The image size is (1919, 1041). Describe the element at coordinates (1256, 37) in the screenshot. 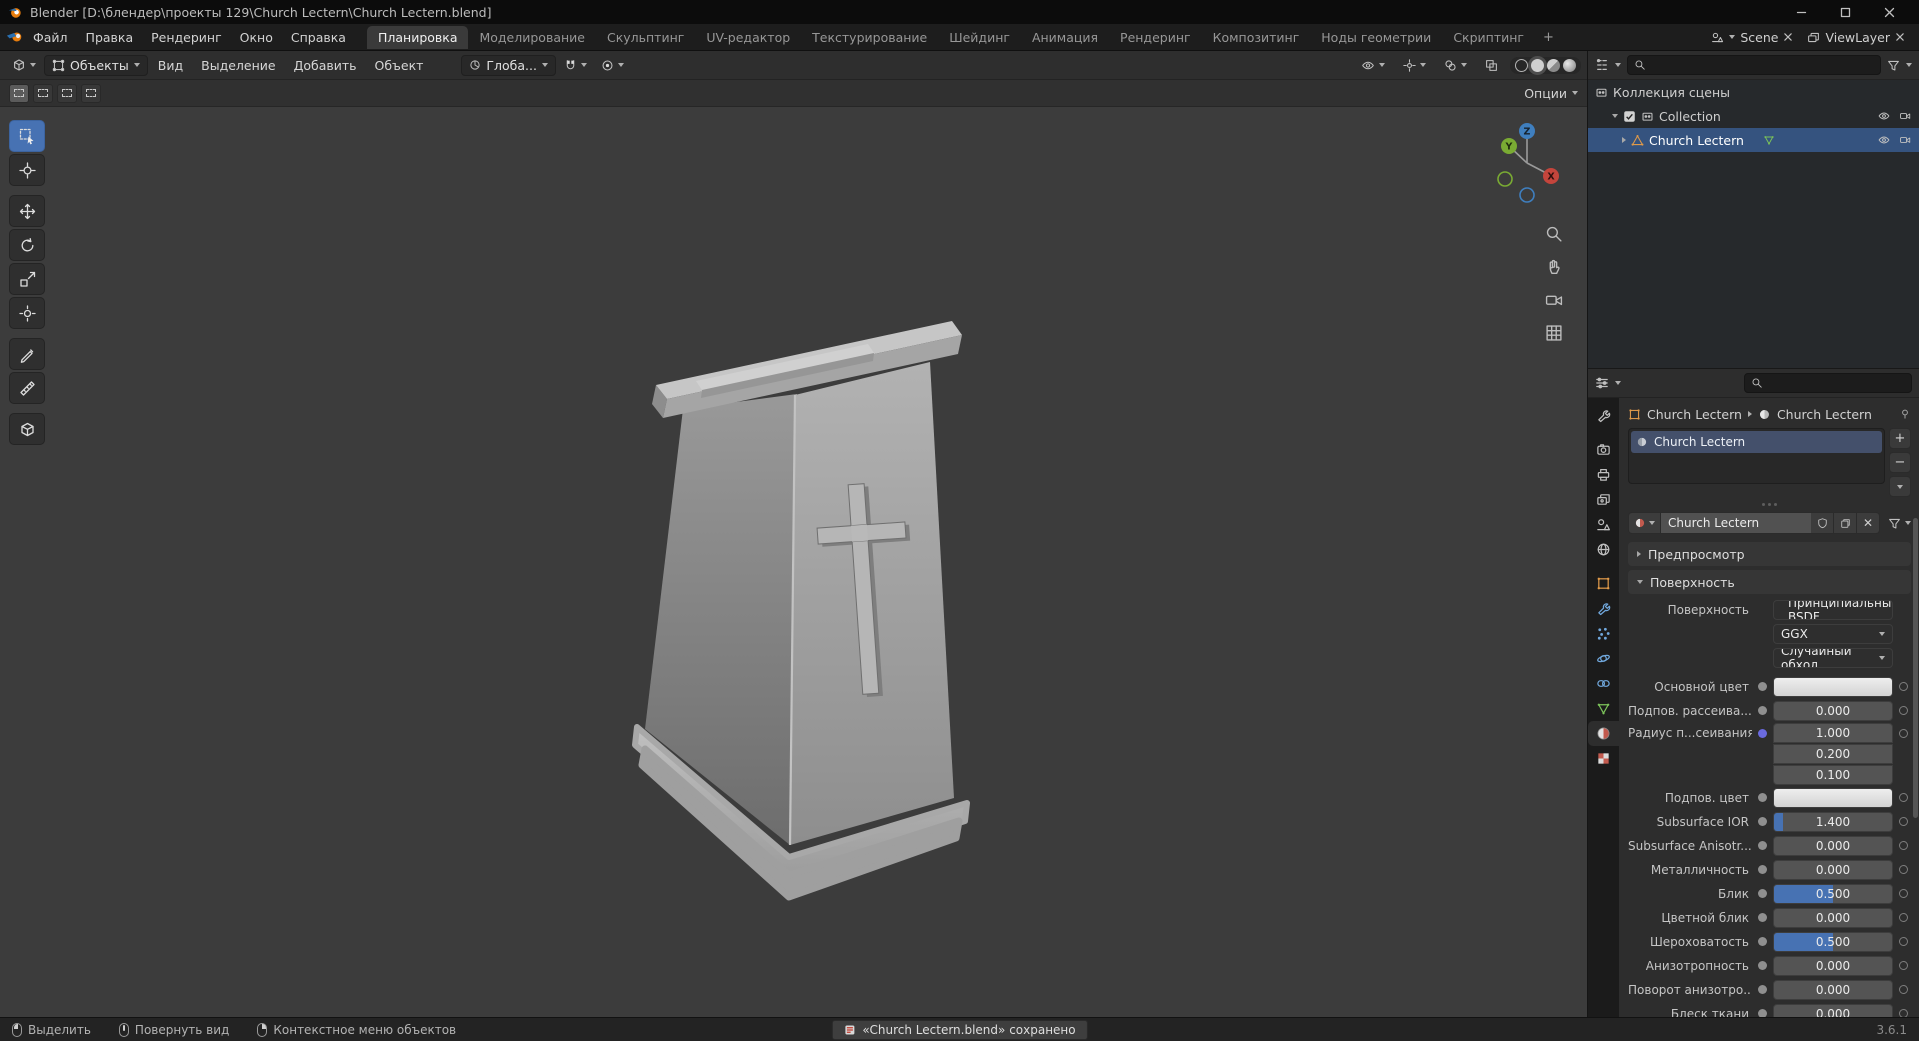

I see `workspace-tab-compositing: Композитинг` at that location.